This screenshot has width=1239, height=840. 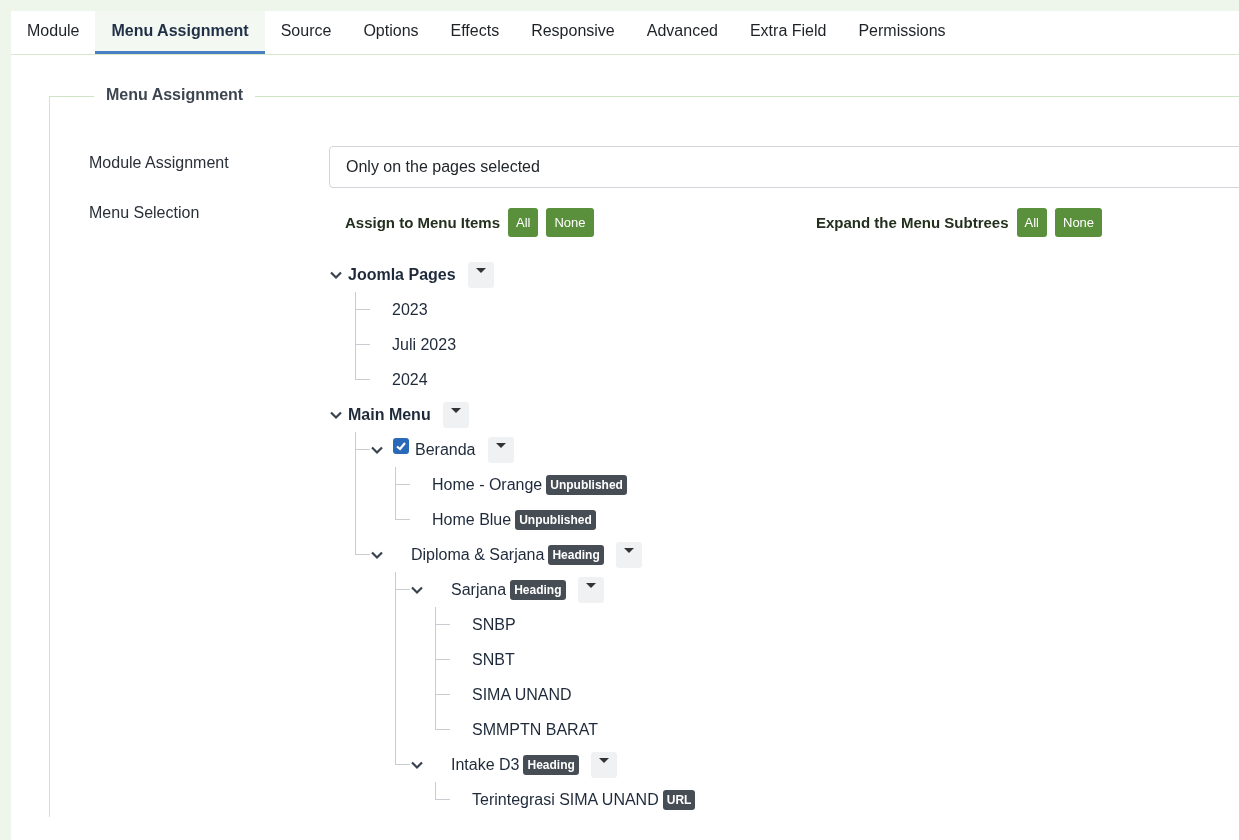 What do you see at coordinates (424, 344) in the screenshot?
I see `menu-item-label: Juli 2023` at bounding box center [424, 344].